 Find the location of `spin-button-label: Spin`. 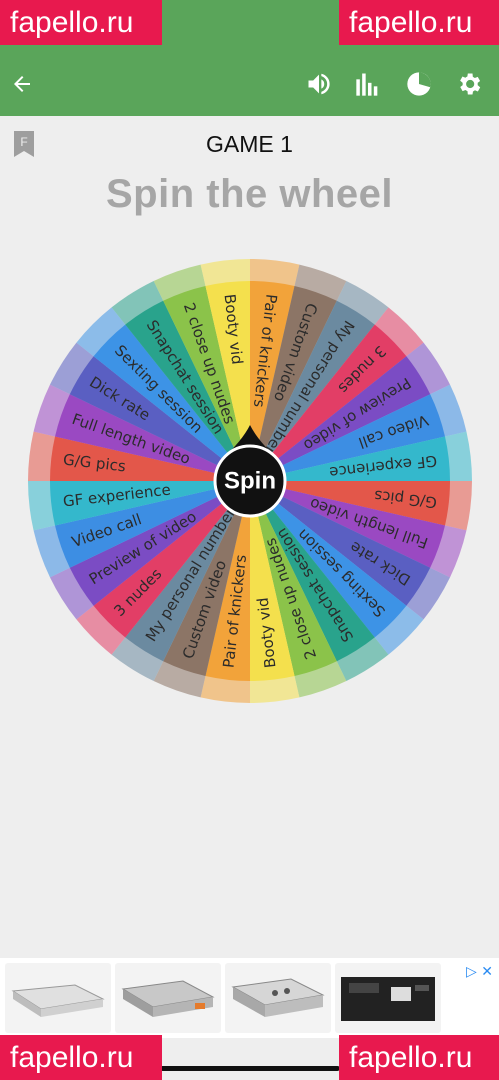

spin-button-label: Spin is located at coordinates (250, 480).